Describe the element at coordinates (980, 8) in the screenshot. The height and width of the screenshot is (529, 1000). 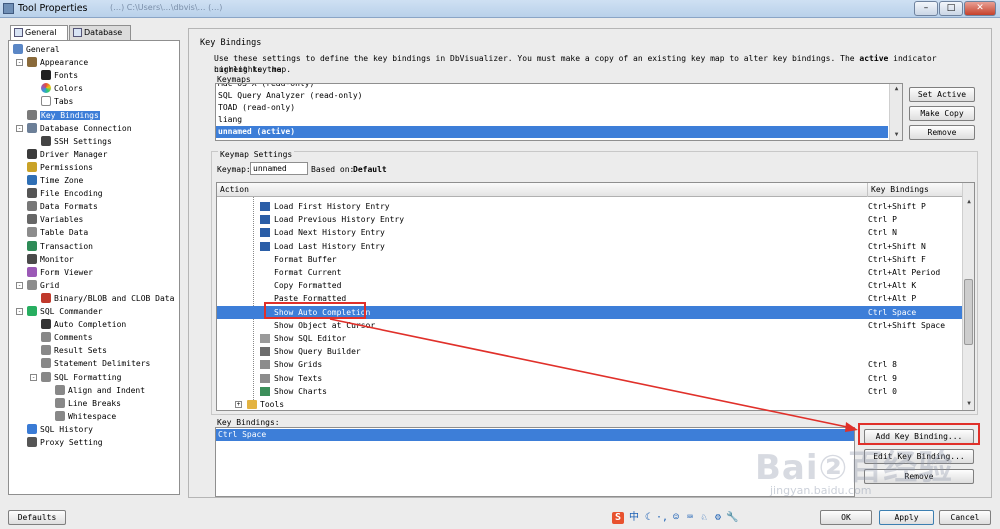
I see `close-button: ✕` at that location.